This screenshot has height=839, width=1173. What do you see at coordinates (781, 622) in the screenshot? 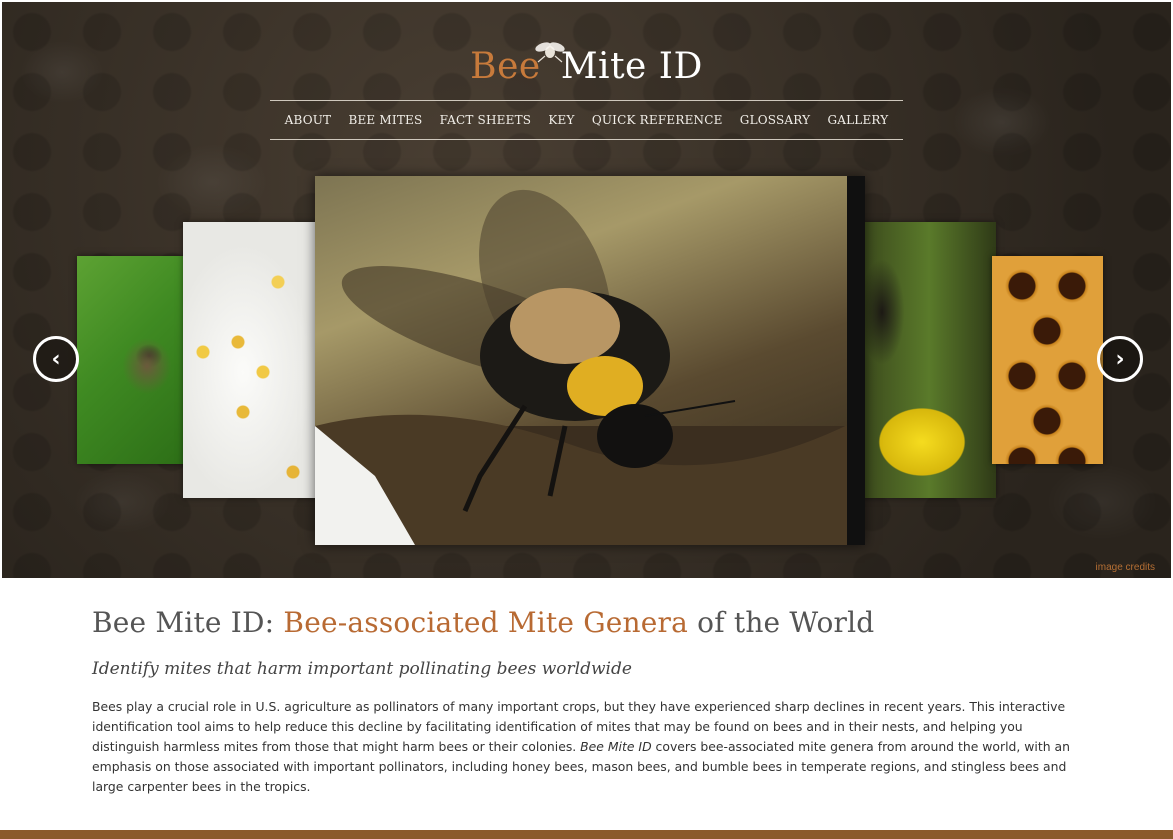
I see `title-suffix: of the World` at bounding box center [781, 622].